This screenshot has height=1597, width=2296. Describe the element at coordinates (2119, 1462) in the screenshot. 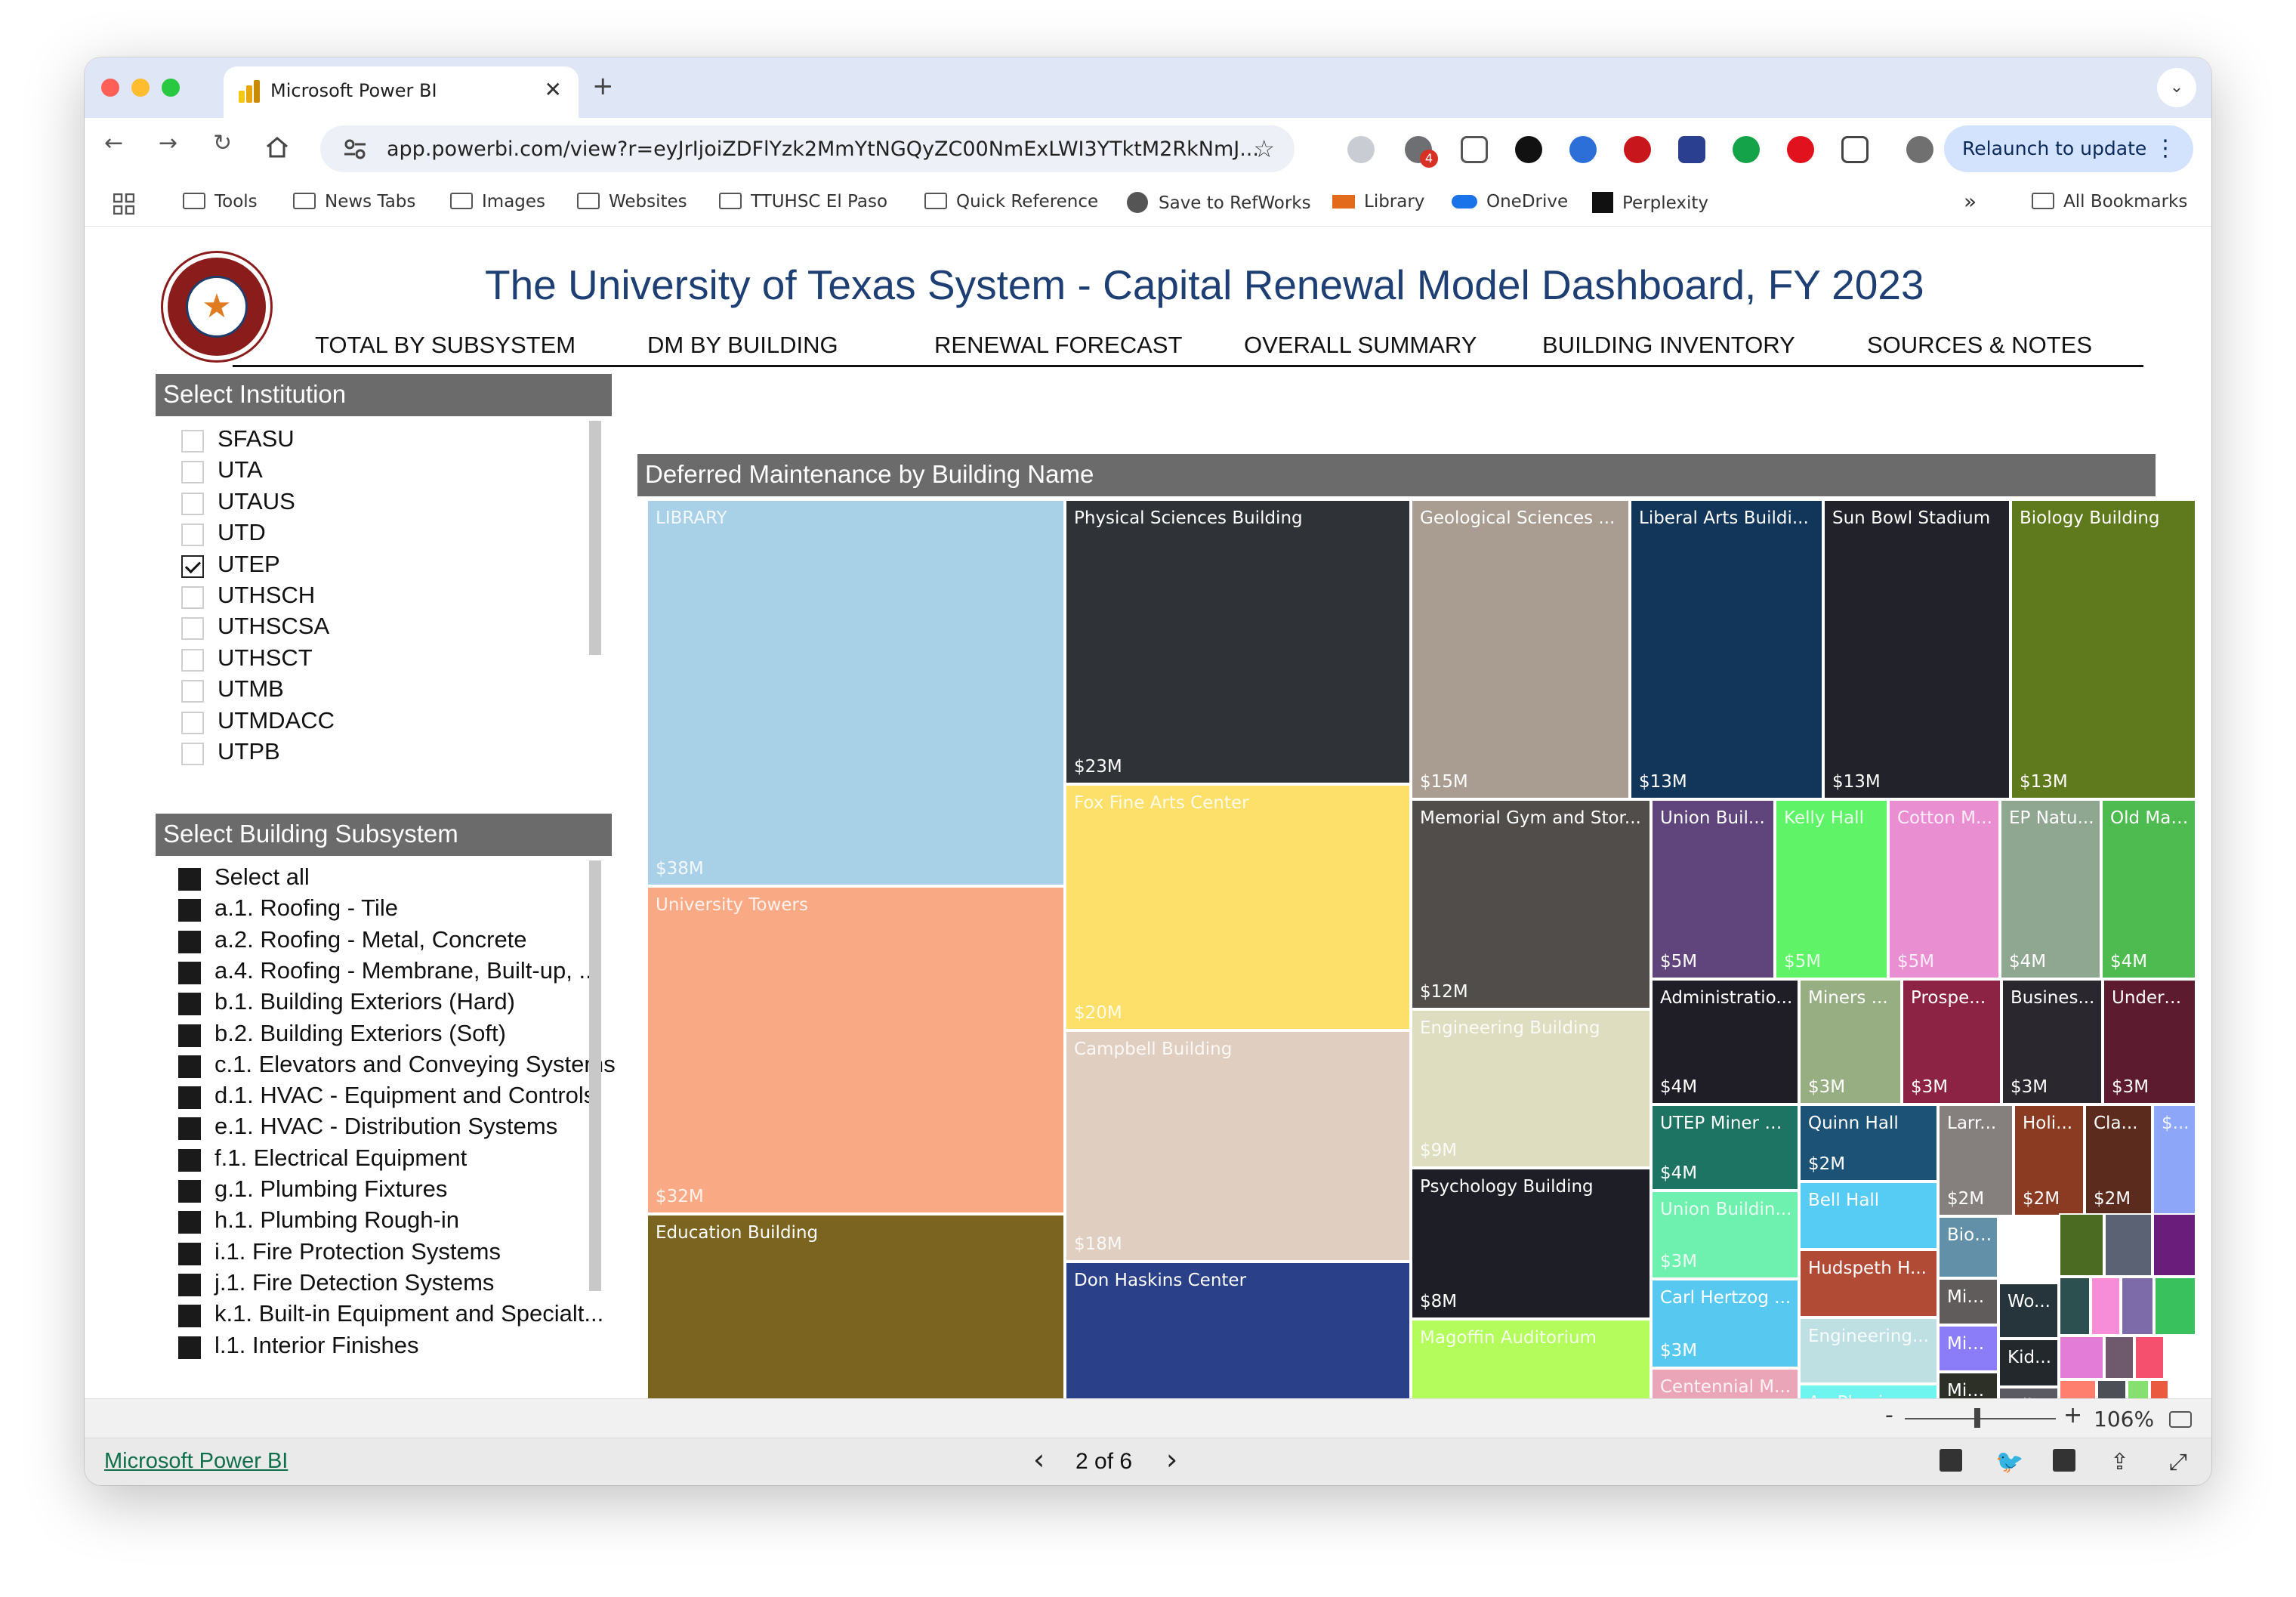

I see `share-icon: ⇪` at that location.